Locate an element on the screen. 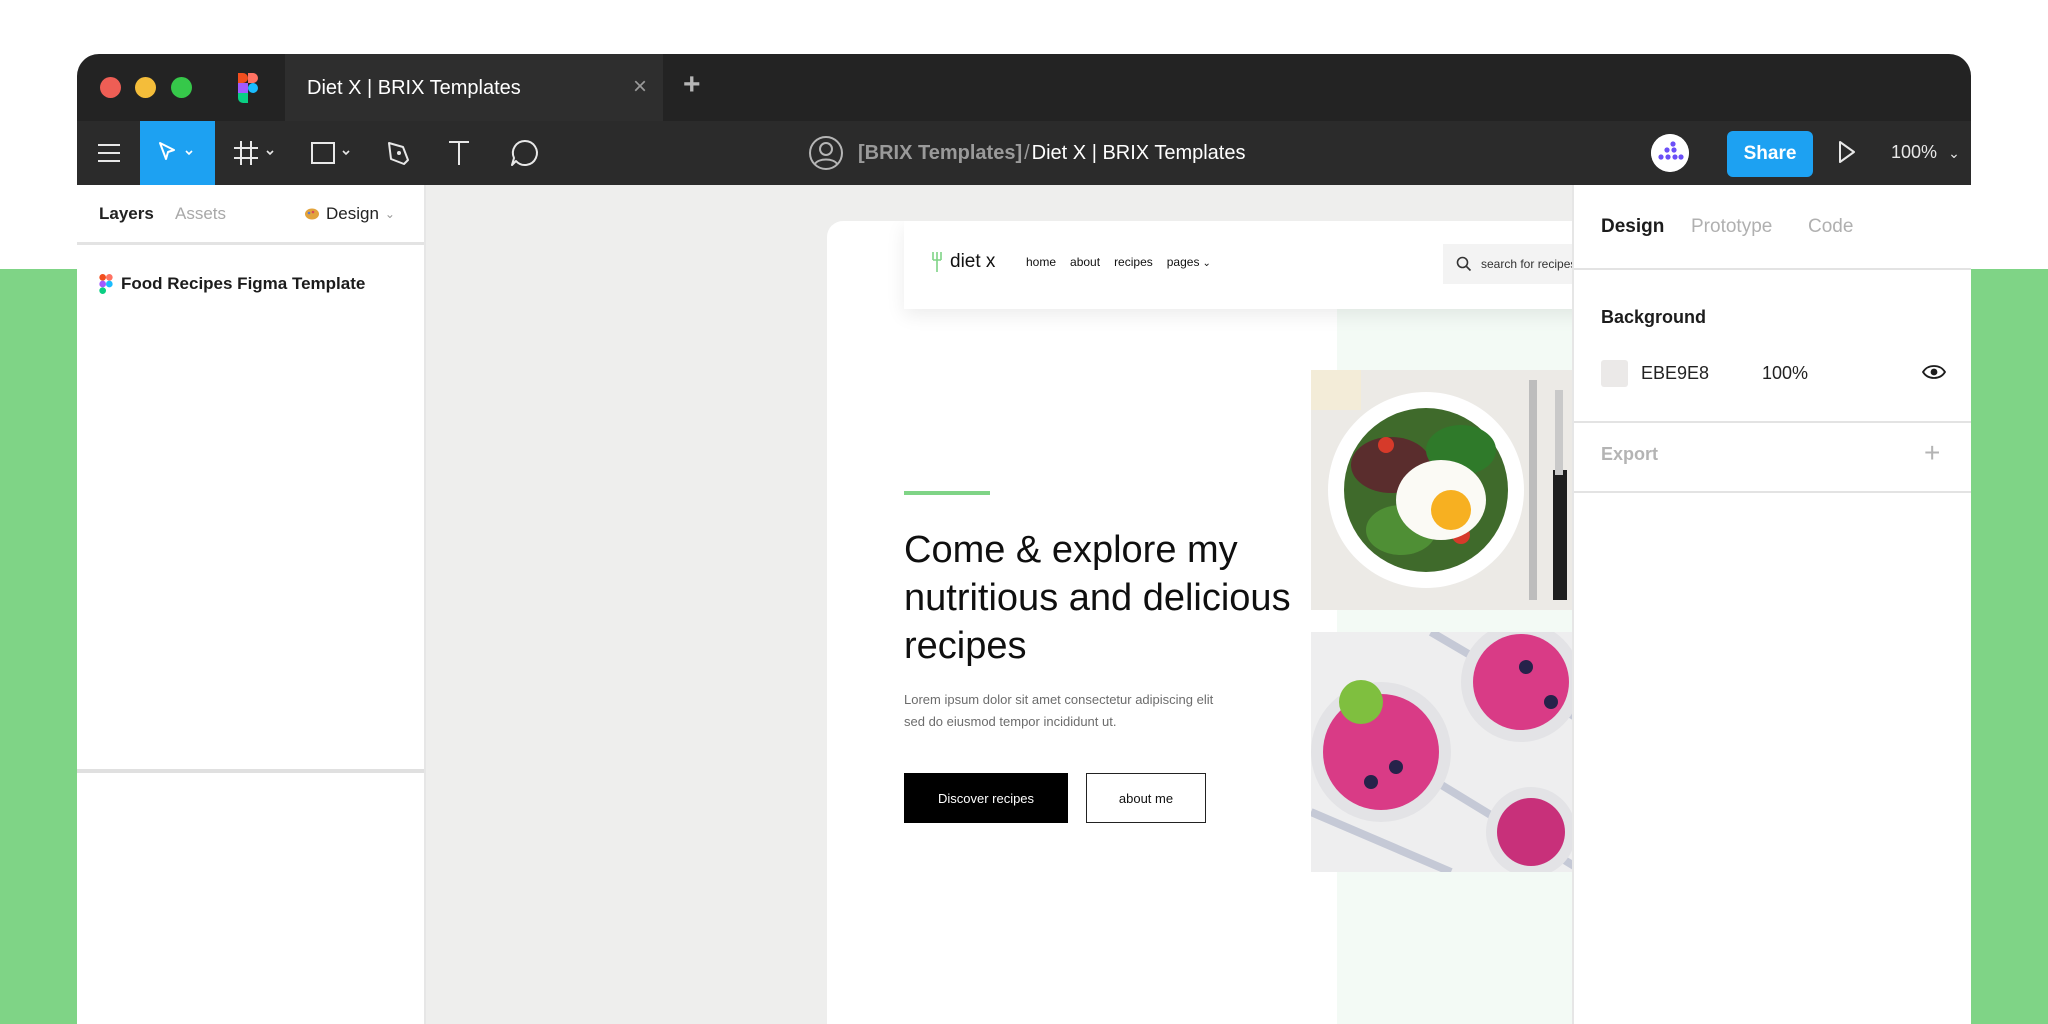  pen-tool-button is located at coordinates (399, 153).